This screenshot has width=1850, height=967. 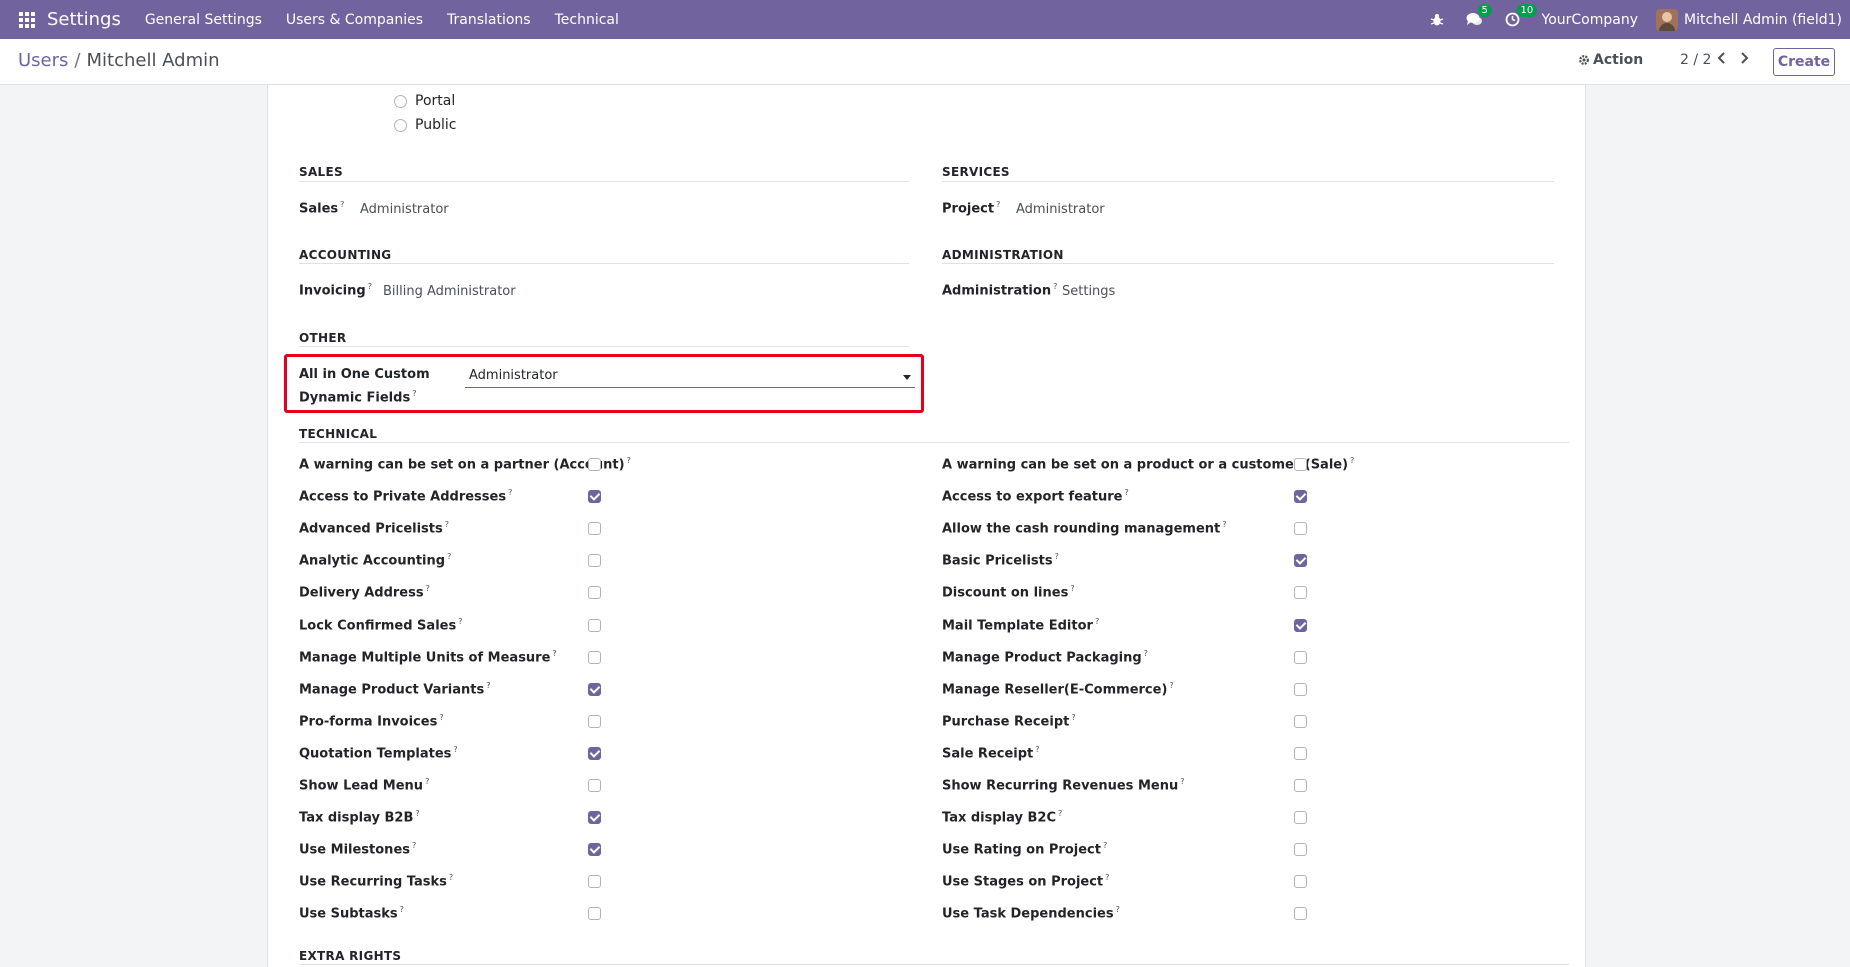 What do you see at coordinates (690, 376) in the screenshot?
I see `dynamic-fields-select: Administrator` at bounding box center [690, 376].